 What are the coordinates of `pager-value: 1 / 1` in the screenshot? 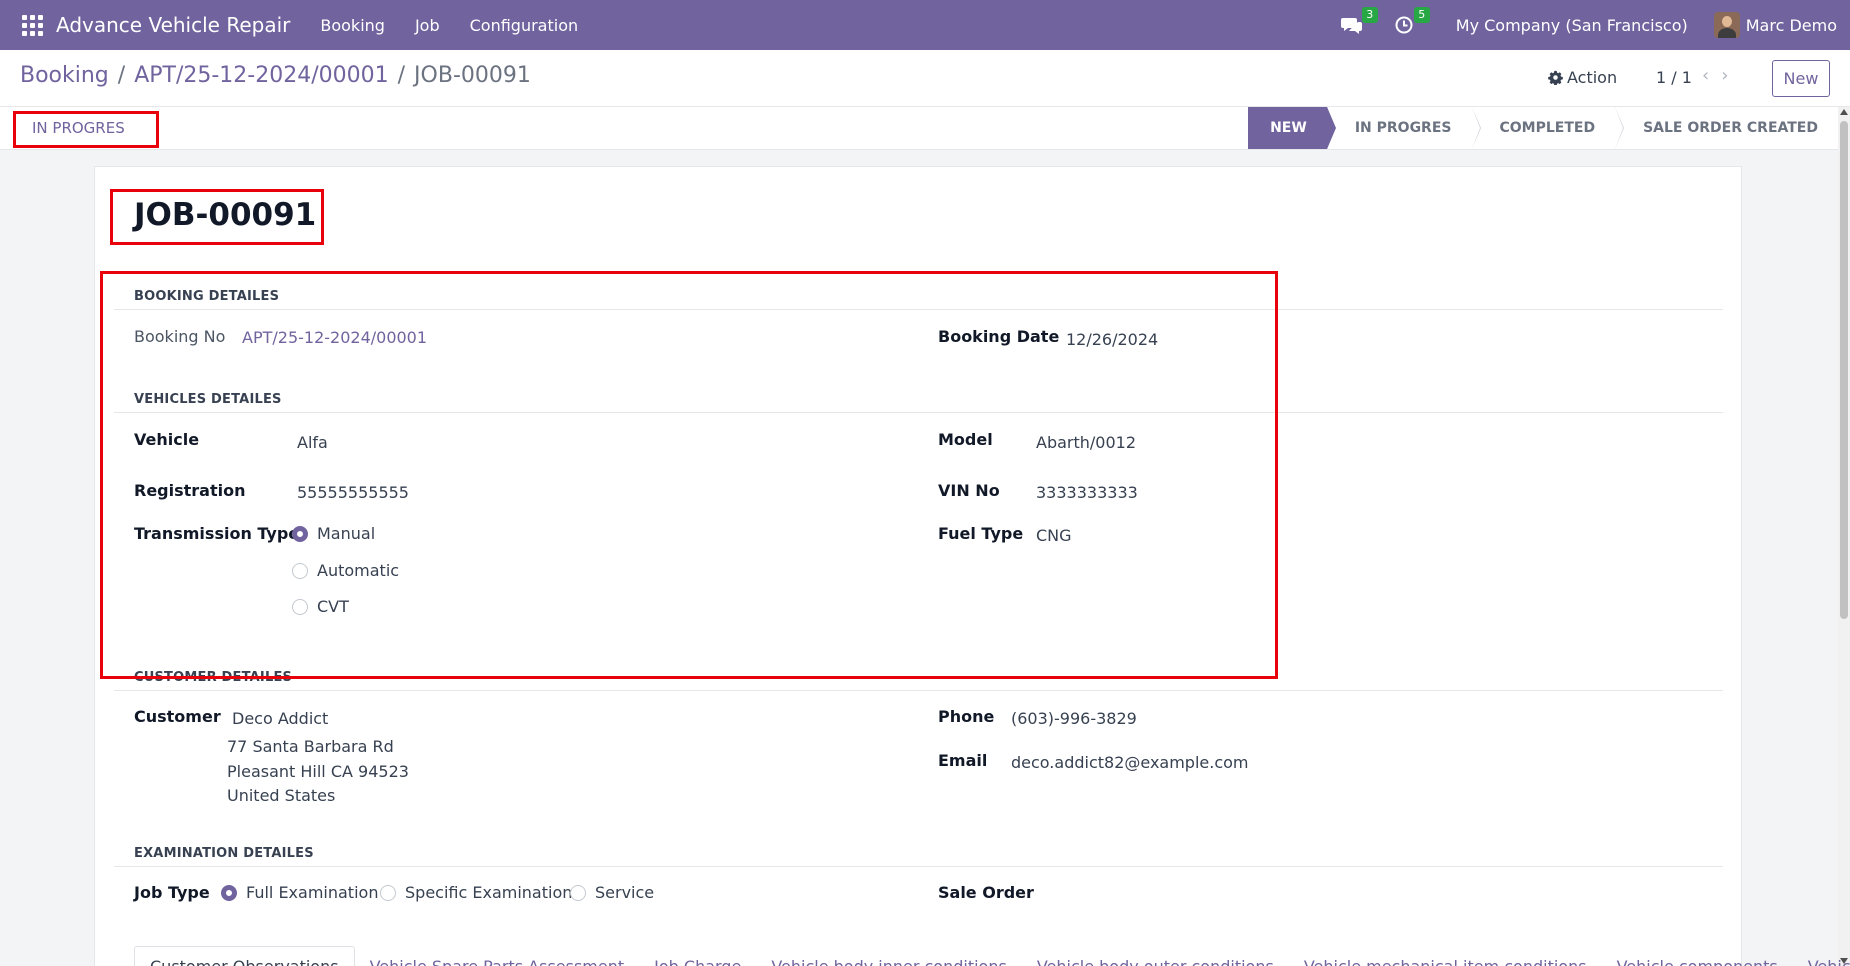 It's located at (1674, 77).